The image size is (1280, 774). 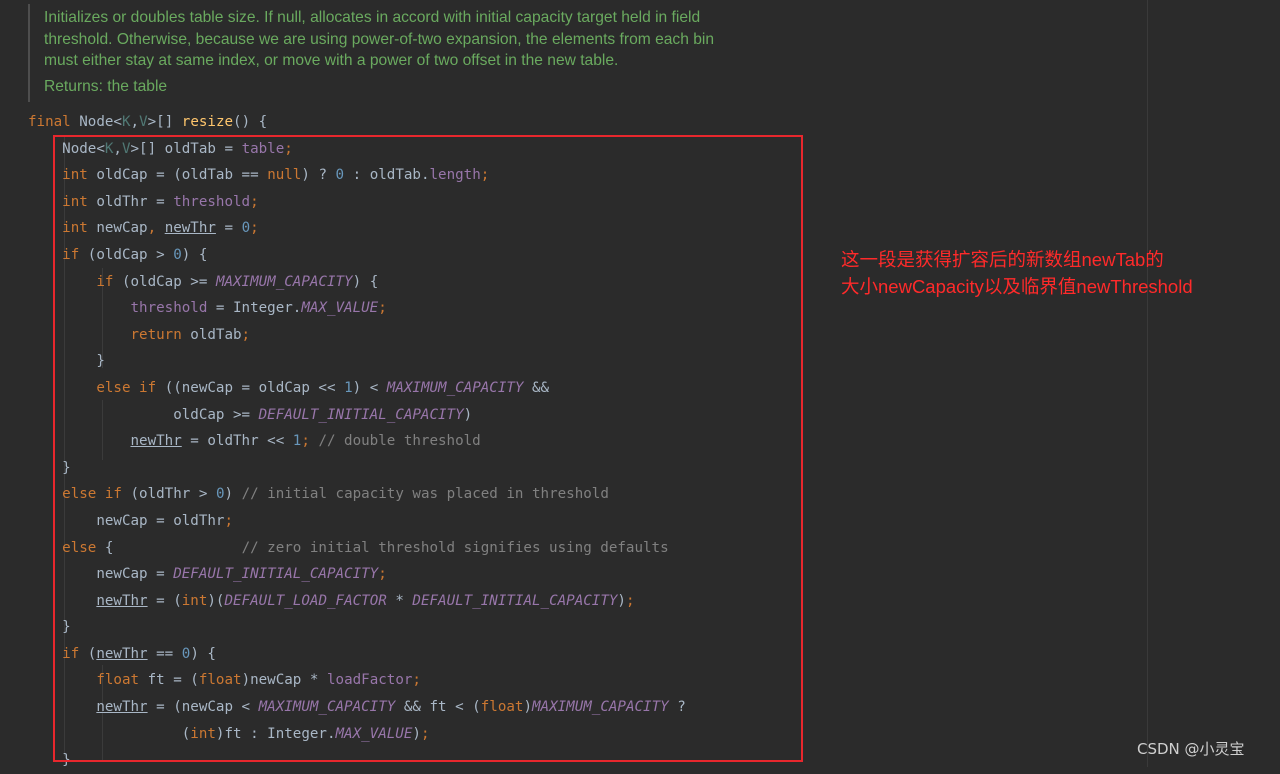 What do you see at coordinates (143, 122) in the screenshot?
I see `code-token: V` at bounding box center [143, 122].